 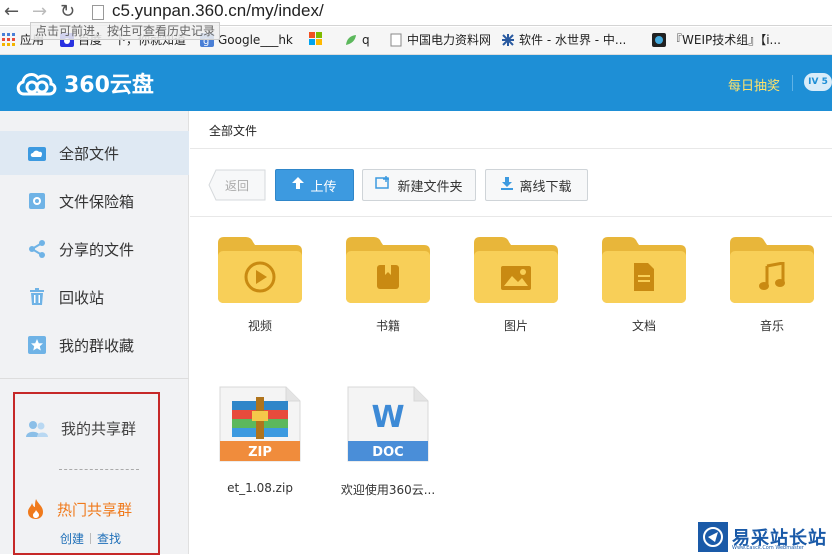 I want to click on download-icon, so click(x=507, y=185).